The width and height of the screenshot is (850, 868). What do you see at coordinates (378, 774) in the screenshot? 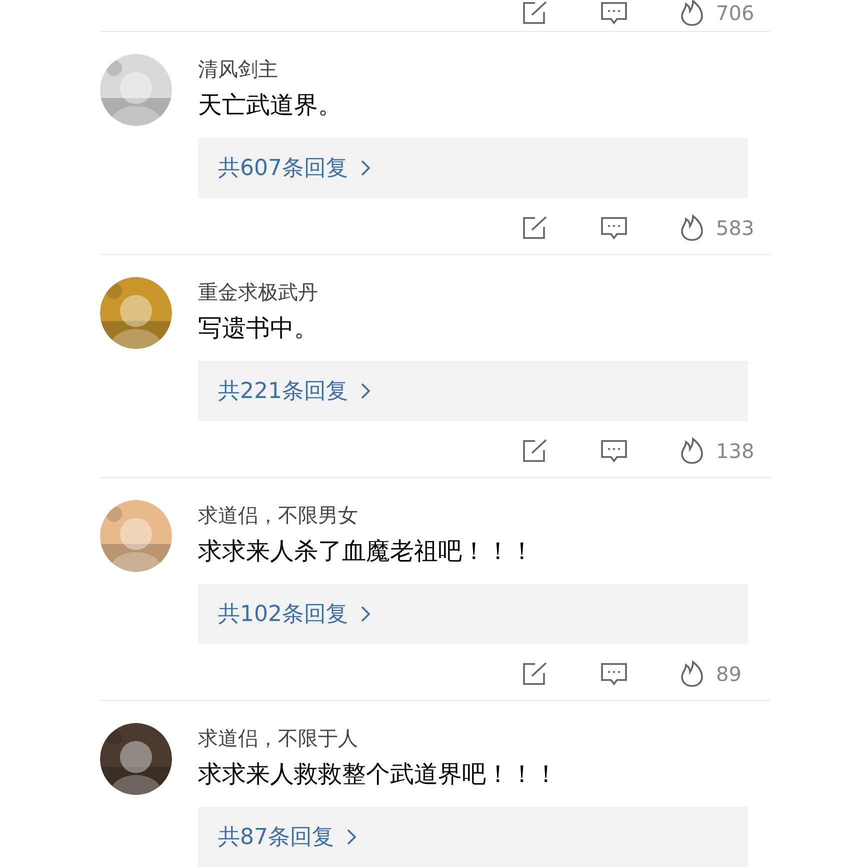
I see `comment-text: 求求来人救救整个武道界吧！！！` at bounding box center [378, 774].